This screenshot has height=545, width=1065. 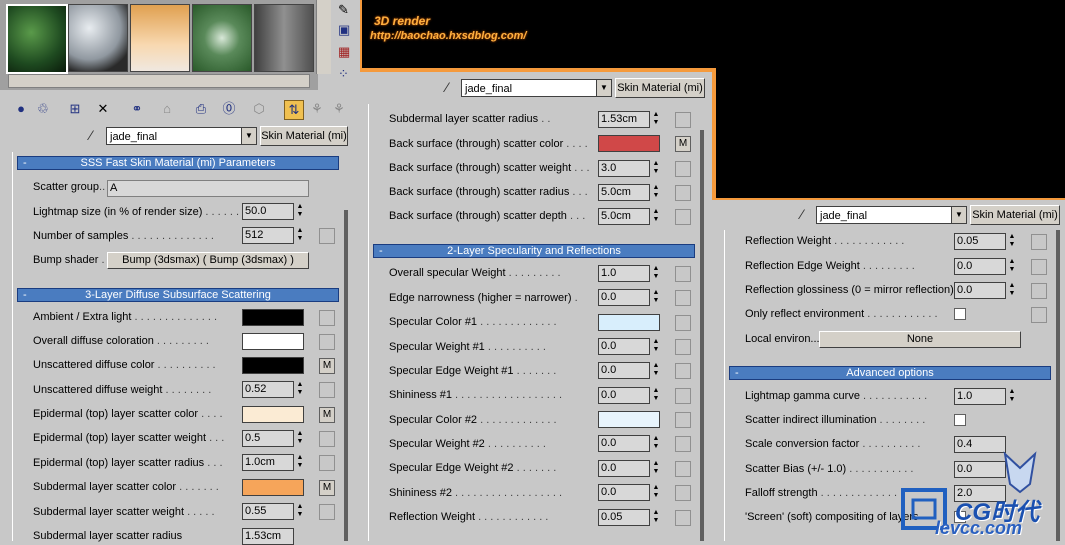 What do you see at coordinates (959, 215) in the screenshot?
I see `material-name-dropdown-right: ▼` at bounding box center [959, 215].